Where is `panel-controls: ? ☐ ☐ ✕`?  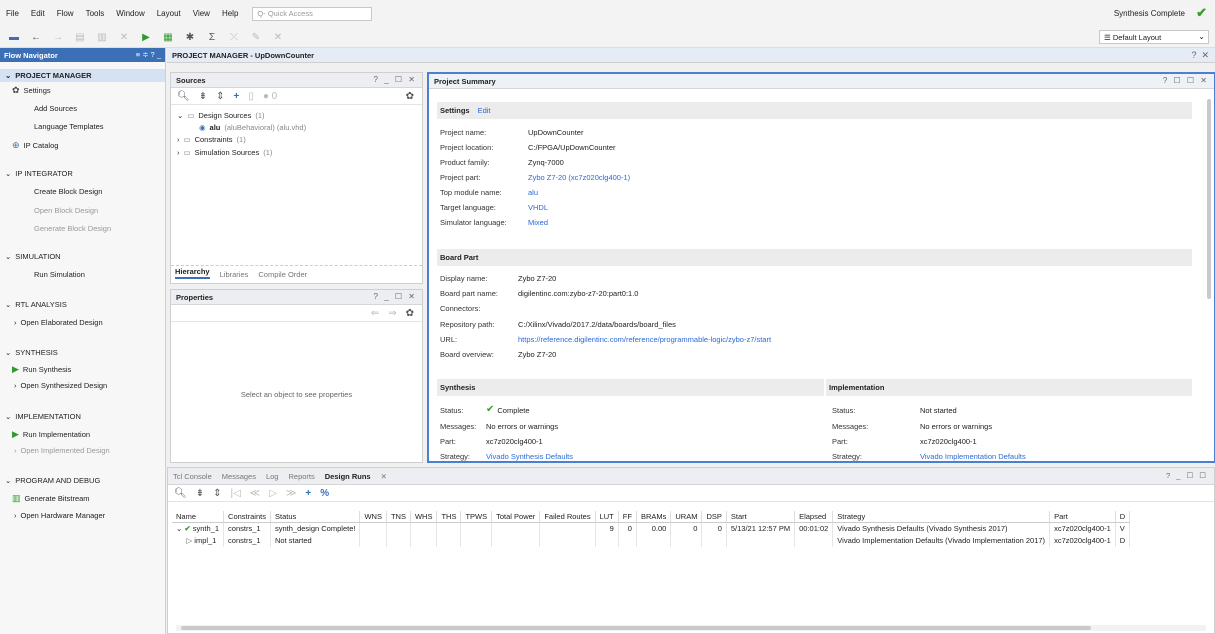
panel-controls: ? ☐ ☐ ✕ is located at coordinates (1186, 80).